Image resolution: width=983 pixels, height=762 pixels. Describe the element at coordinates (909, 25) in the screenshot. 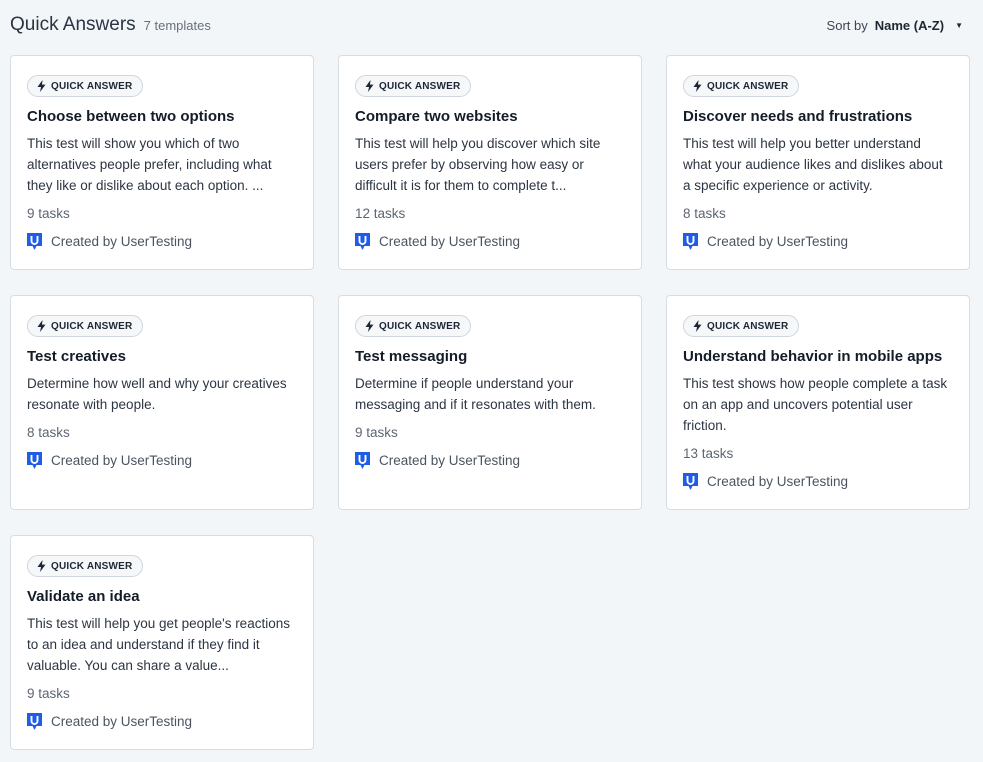

I see `sort-value: Name (A-Z)` at that location.